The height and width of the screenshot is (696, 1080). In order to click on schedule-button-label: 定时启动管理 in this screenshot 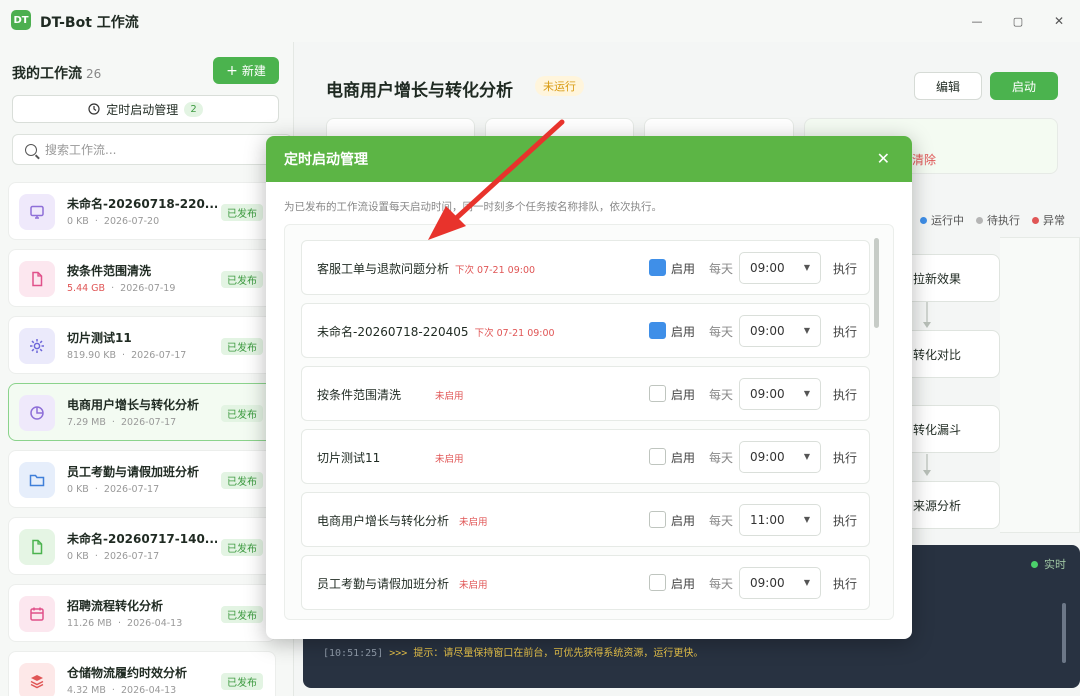, I will do `click(142, 109)`.